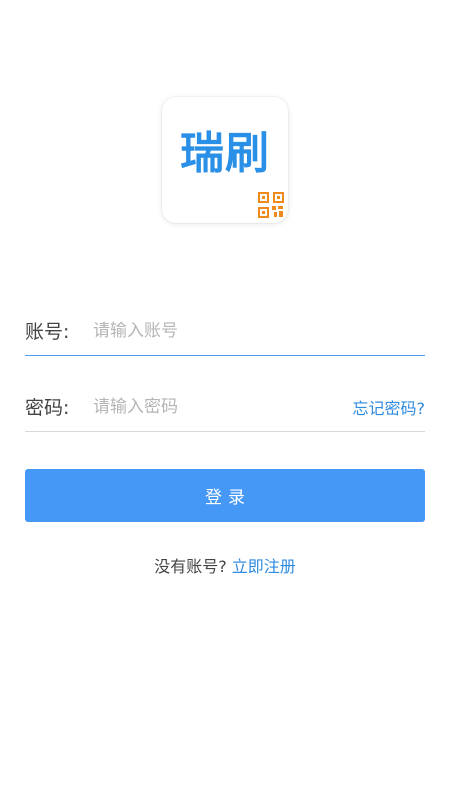 Image resolution: width=450 pixels, height=800 pixels. I want to click on account-field: 账号:, so click(225, 331).